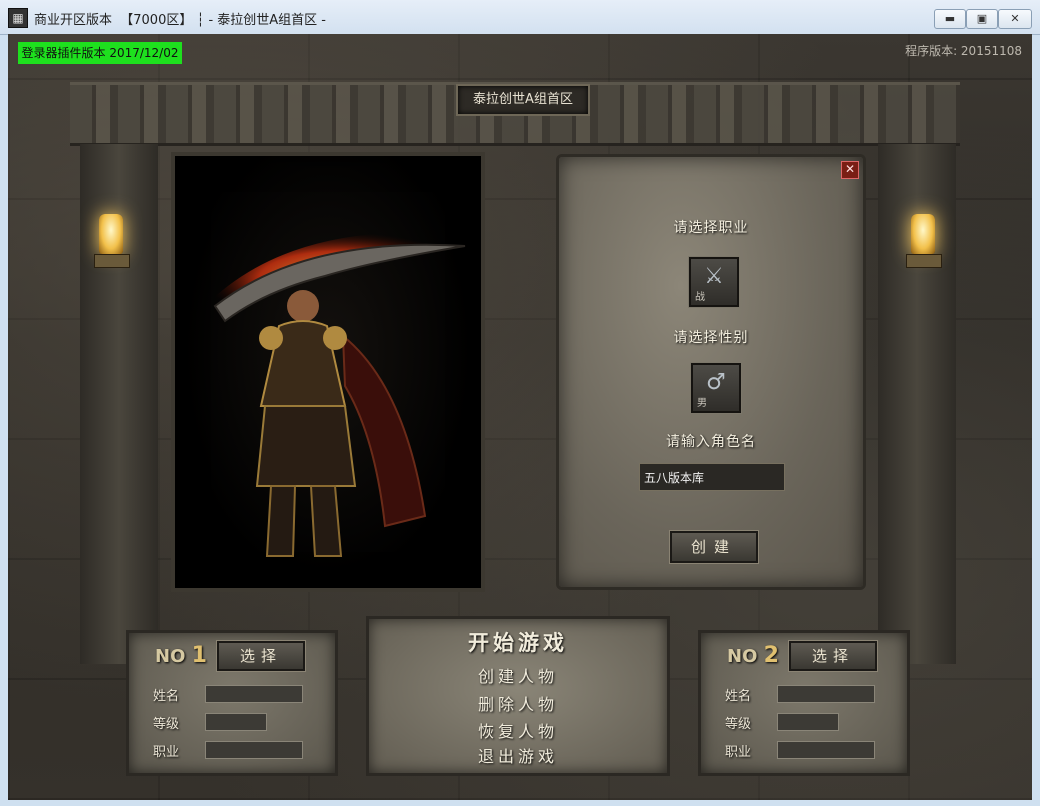 This screenshot has width=1040, height=806. What do you see at coordinates (520, 17) in the screenshot?
I see `window-titlebar: ▦ 商业开区版本 【7000区】 ┆ - 泰拉创世A组首区 - ▬ ▣ ✕` at bounding box center [520, 17].